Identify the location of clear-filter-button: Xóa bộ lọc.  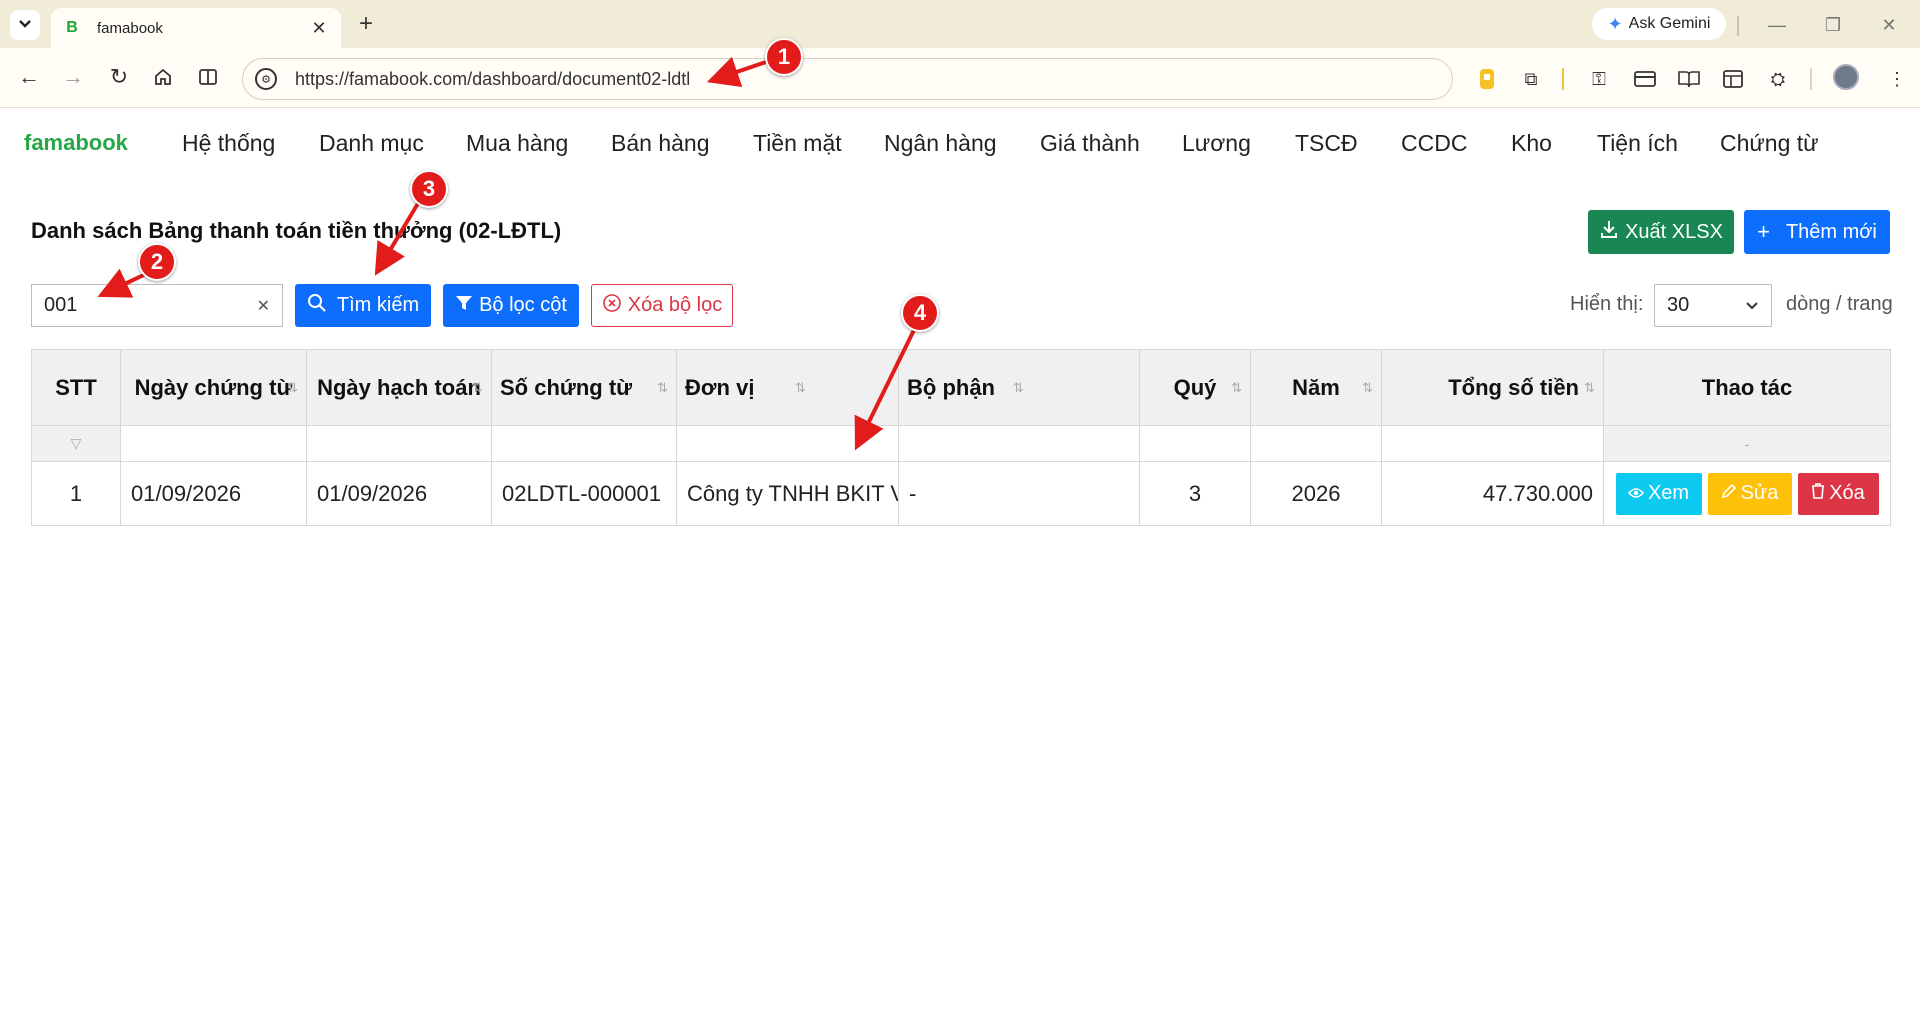
(662, 305).